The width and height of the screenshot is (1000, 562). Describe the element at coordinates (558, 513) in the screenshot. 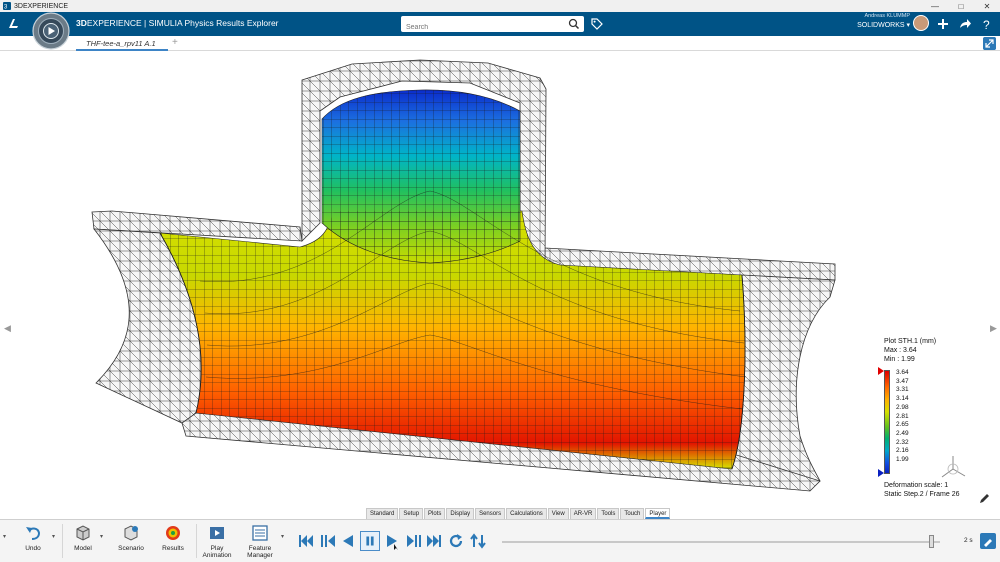

I see `tab-view: View` at that location.